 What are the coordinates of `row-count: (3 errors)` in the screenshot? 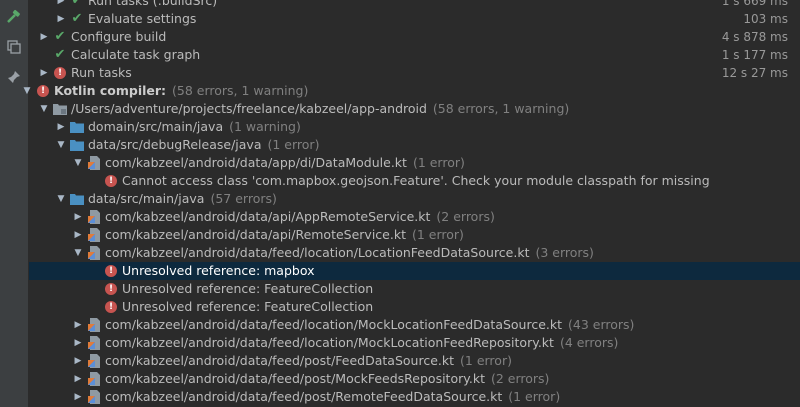 It's located at (564, 252).